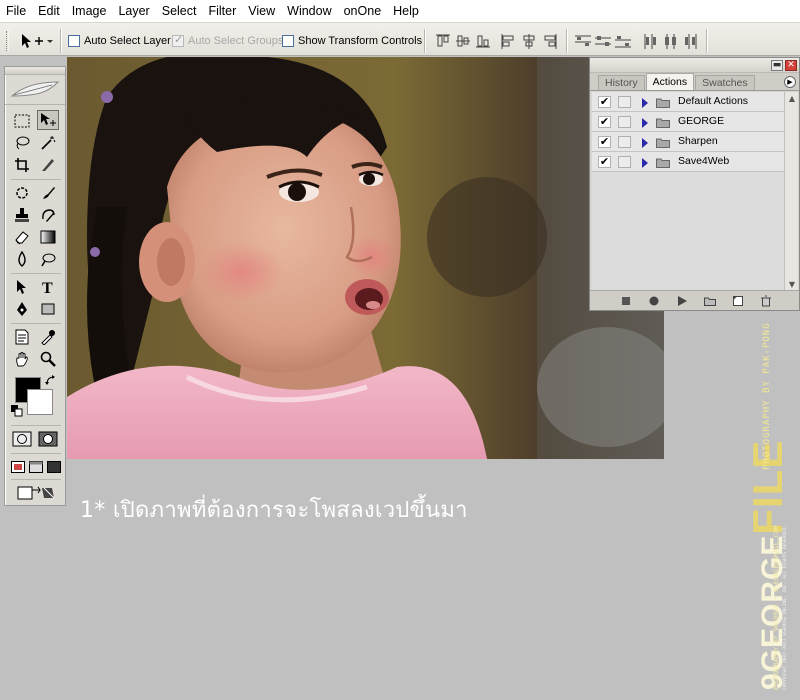 Image resolution: width=800 pixels, height=700 pixels. Describe the element at coordinates (35, 71) in the screenshot. I see `toolbox-titlebar` at that location.